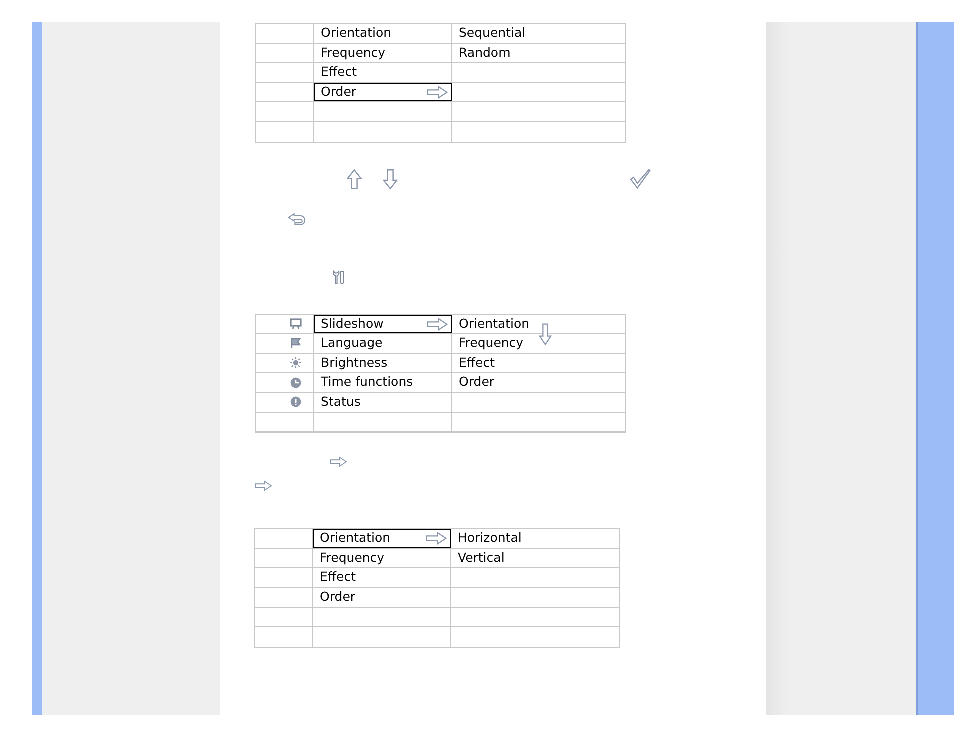 The width and height of the screenshot is (954, 737). Describe the element at coordinates (383, 363) in the screenshot. I see `menu-item: Brightness` at that location.